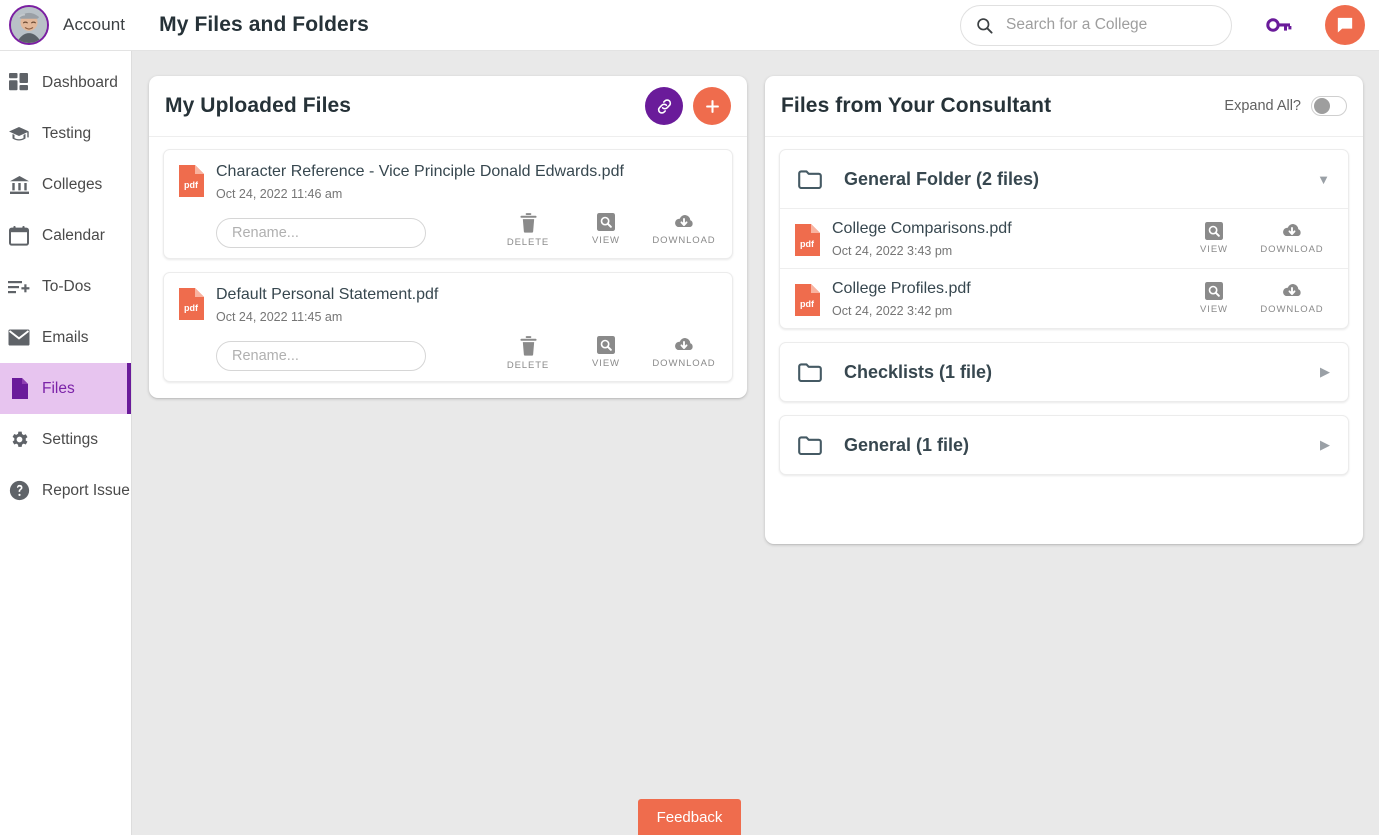 This screenshot has height=835, width=1379. Describe the element at coordinates (1322, 106) in the screenshot. I see `toggle-knob` at that location.